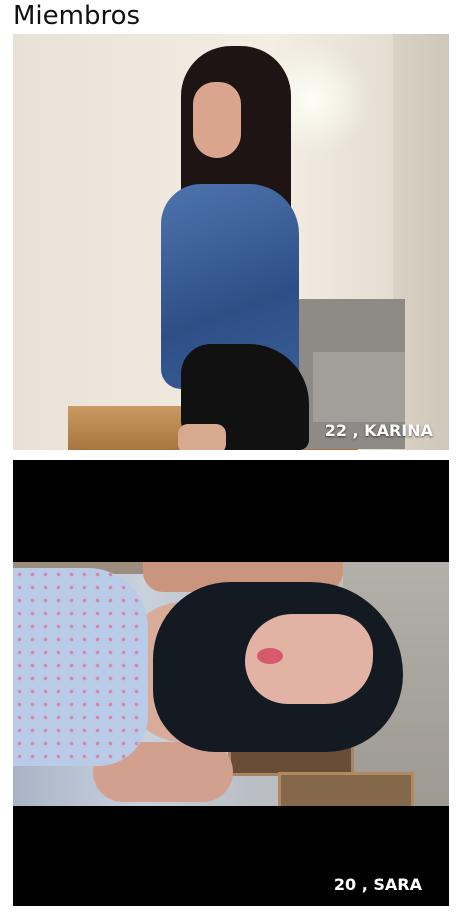  What do you see at coordinates (377, 884) in the screenshot?
I see `member-label: 20 , SARA` at bounding box center [377, 884].